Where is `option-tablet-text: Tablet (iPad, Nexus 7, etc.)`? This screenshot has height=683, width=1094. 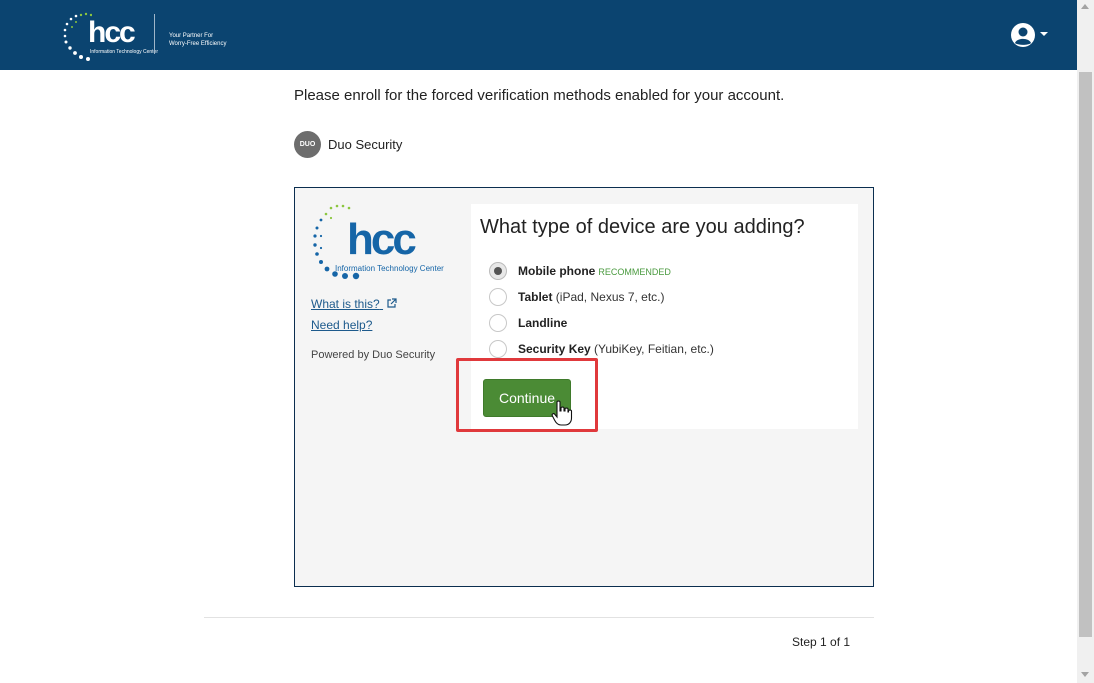 option-tablet-text: Tablet (iPad, Nexus 7, etc.) is located at coordinates (591, 297).